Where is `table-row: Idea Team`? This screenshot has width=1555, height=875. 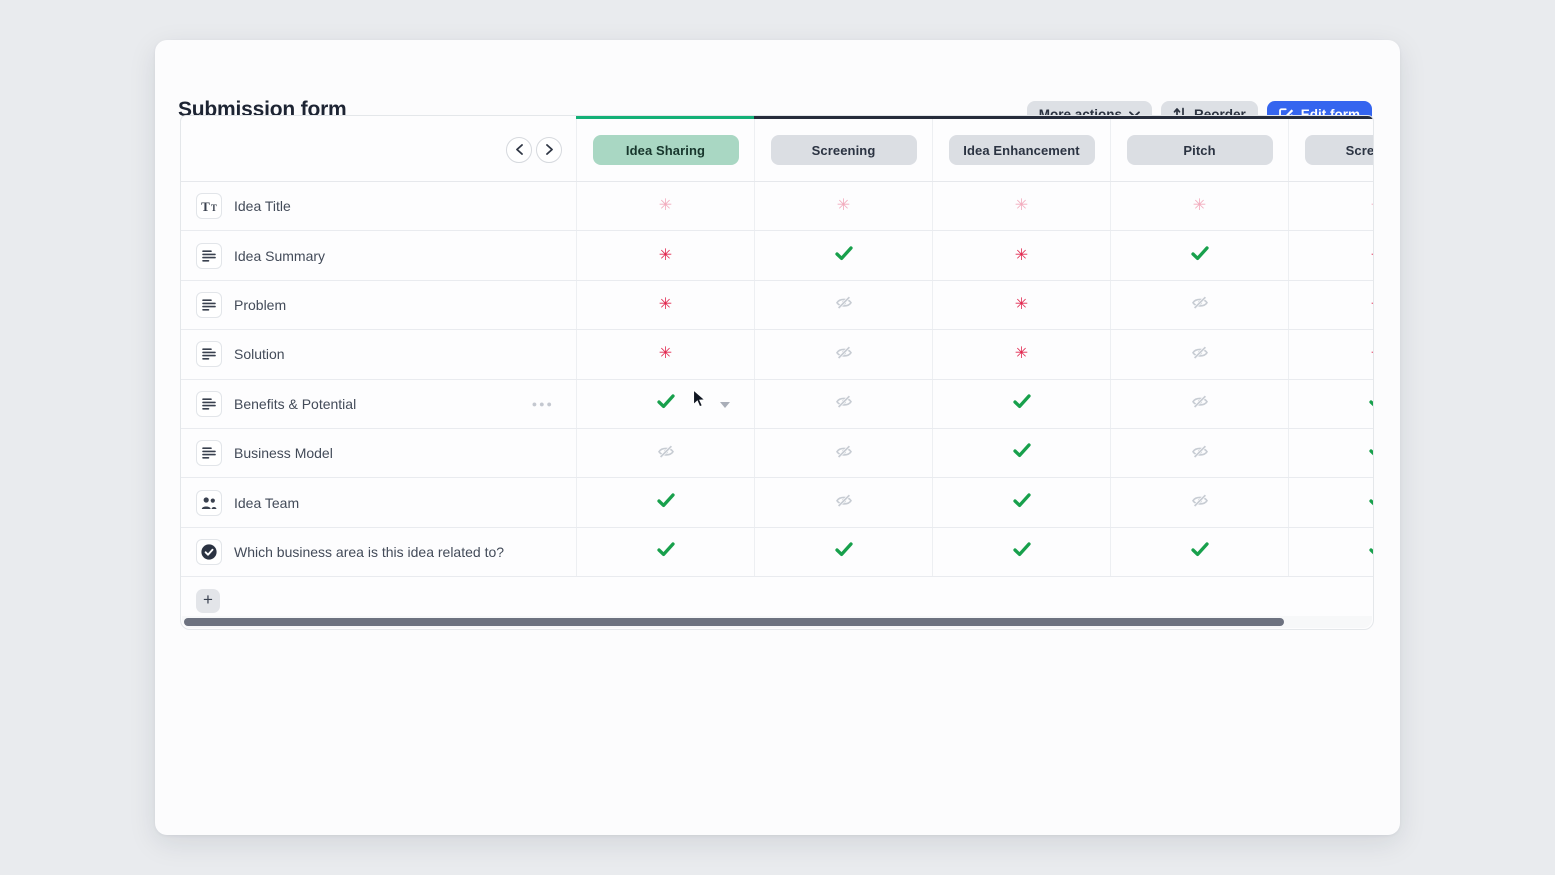 table-row: Idea Team is located at coordinates (777, 503).